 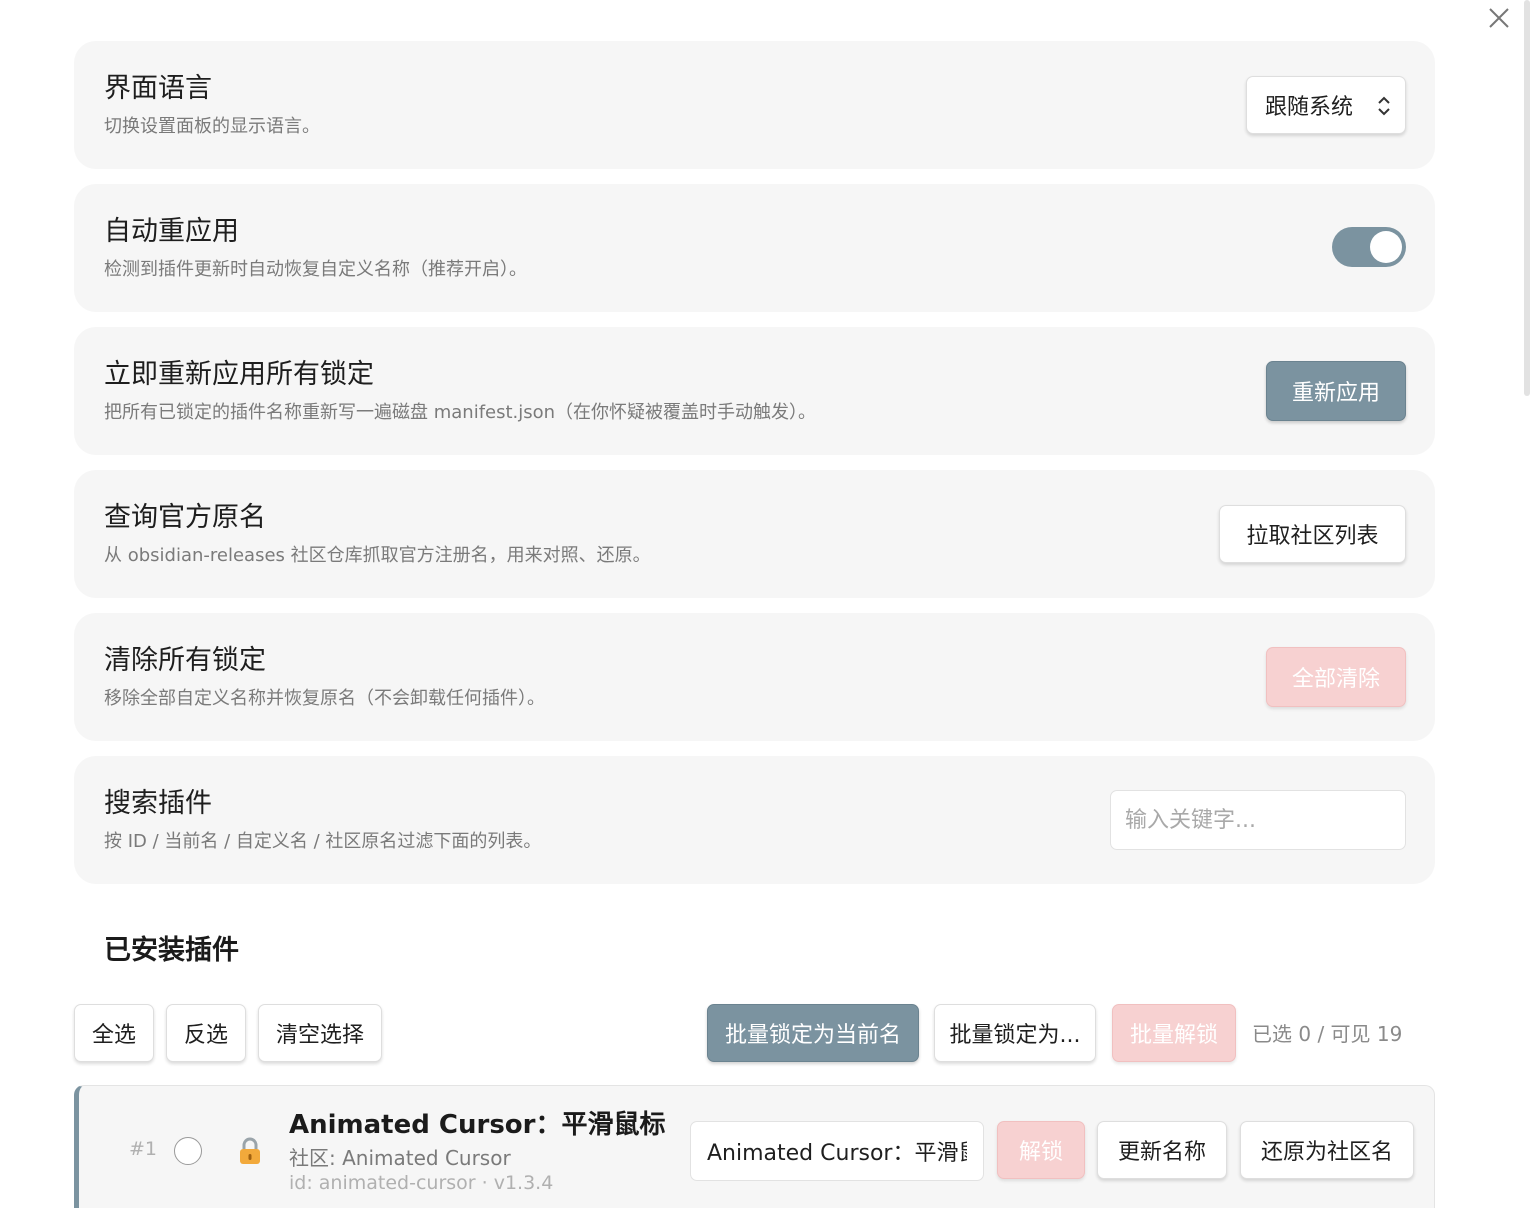 I want to click on search-input, so click(x=1258, y=820).